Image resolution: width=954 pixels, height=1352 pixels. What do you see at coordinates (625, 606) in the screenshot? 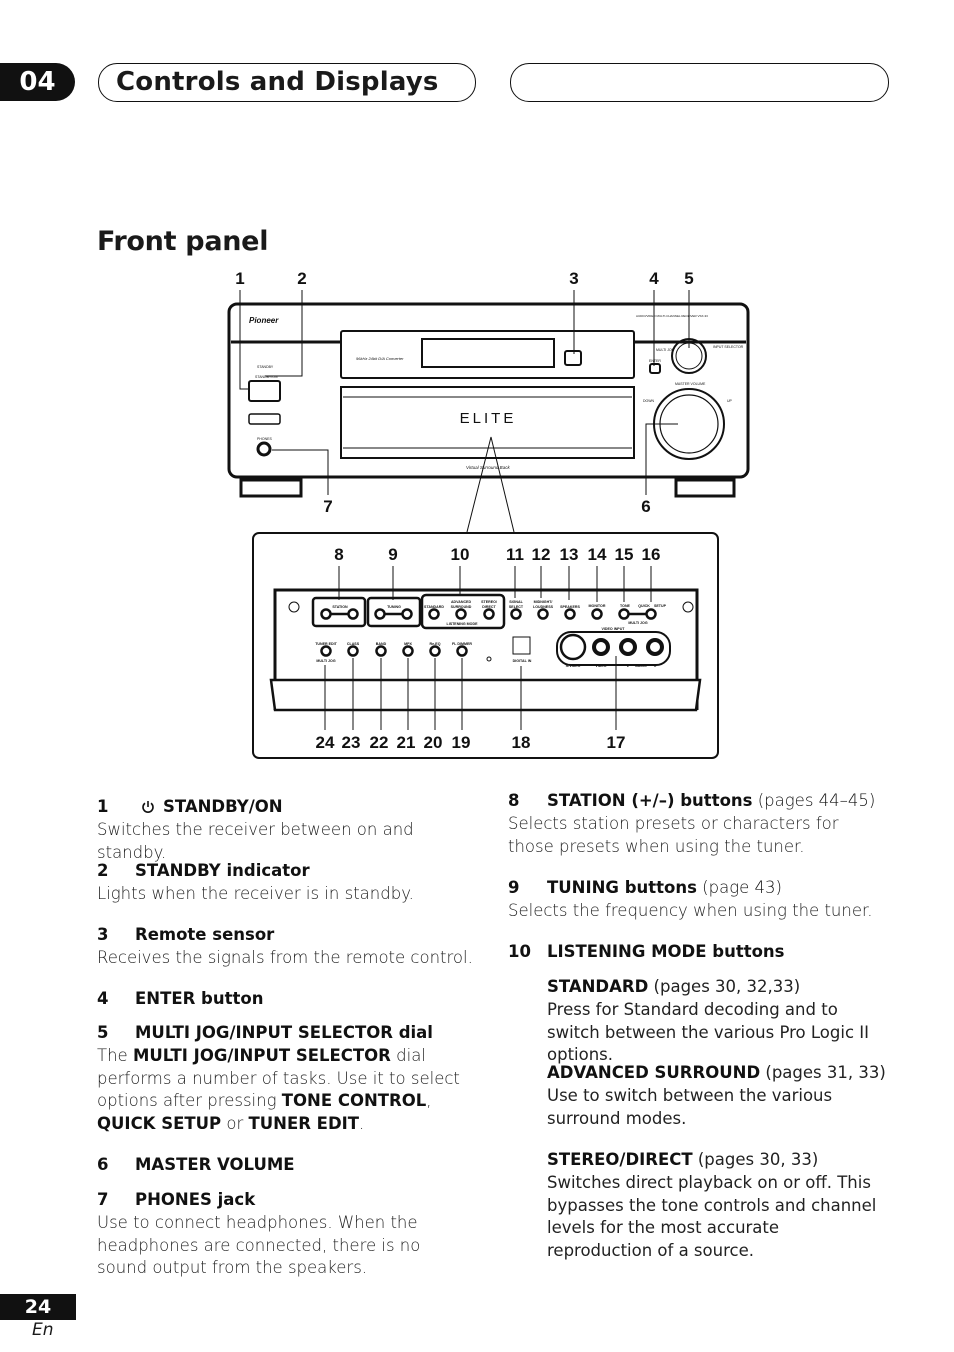
I see `tone-label: TONE` at bounding box center [625, 606].